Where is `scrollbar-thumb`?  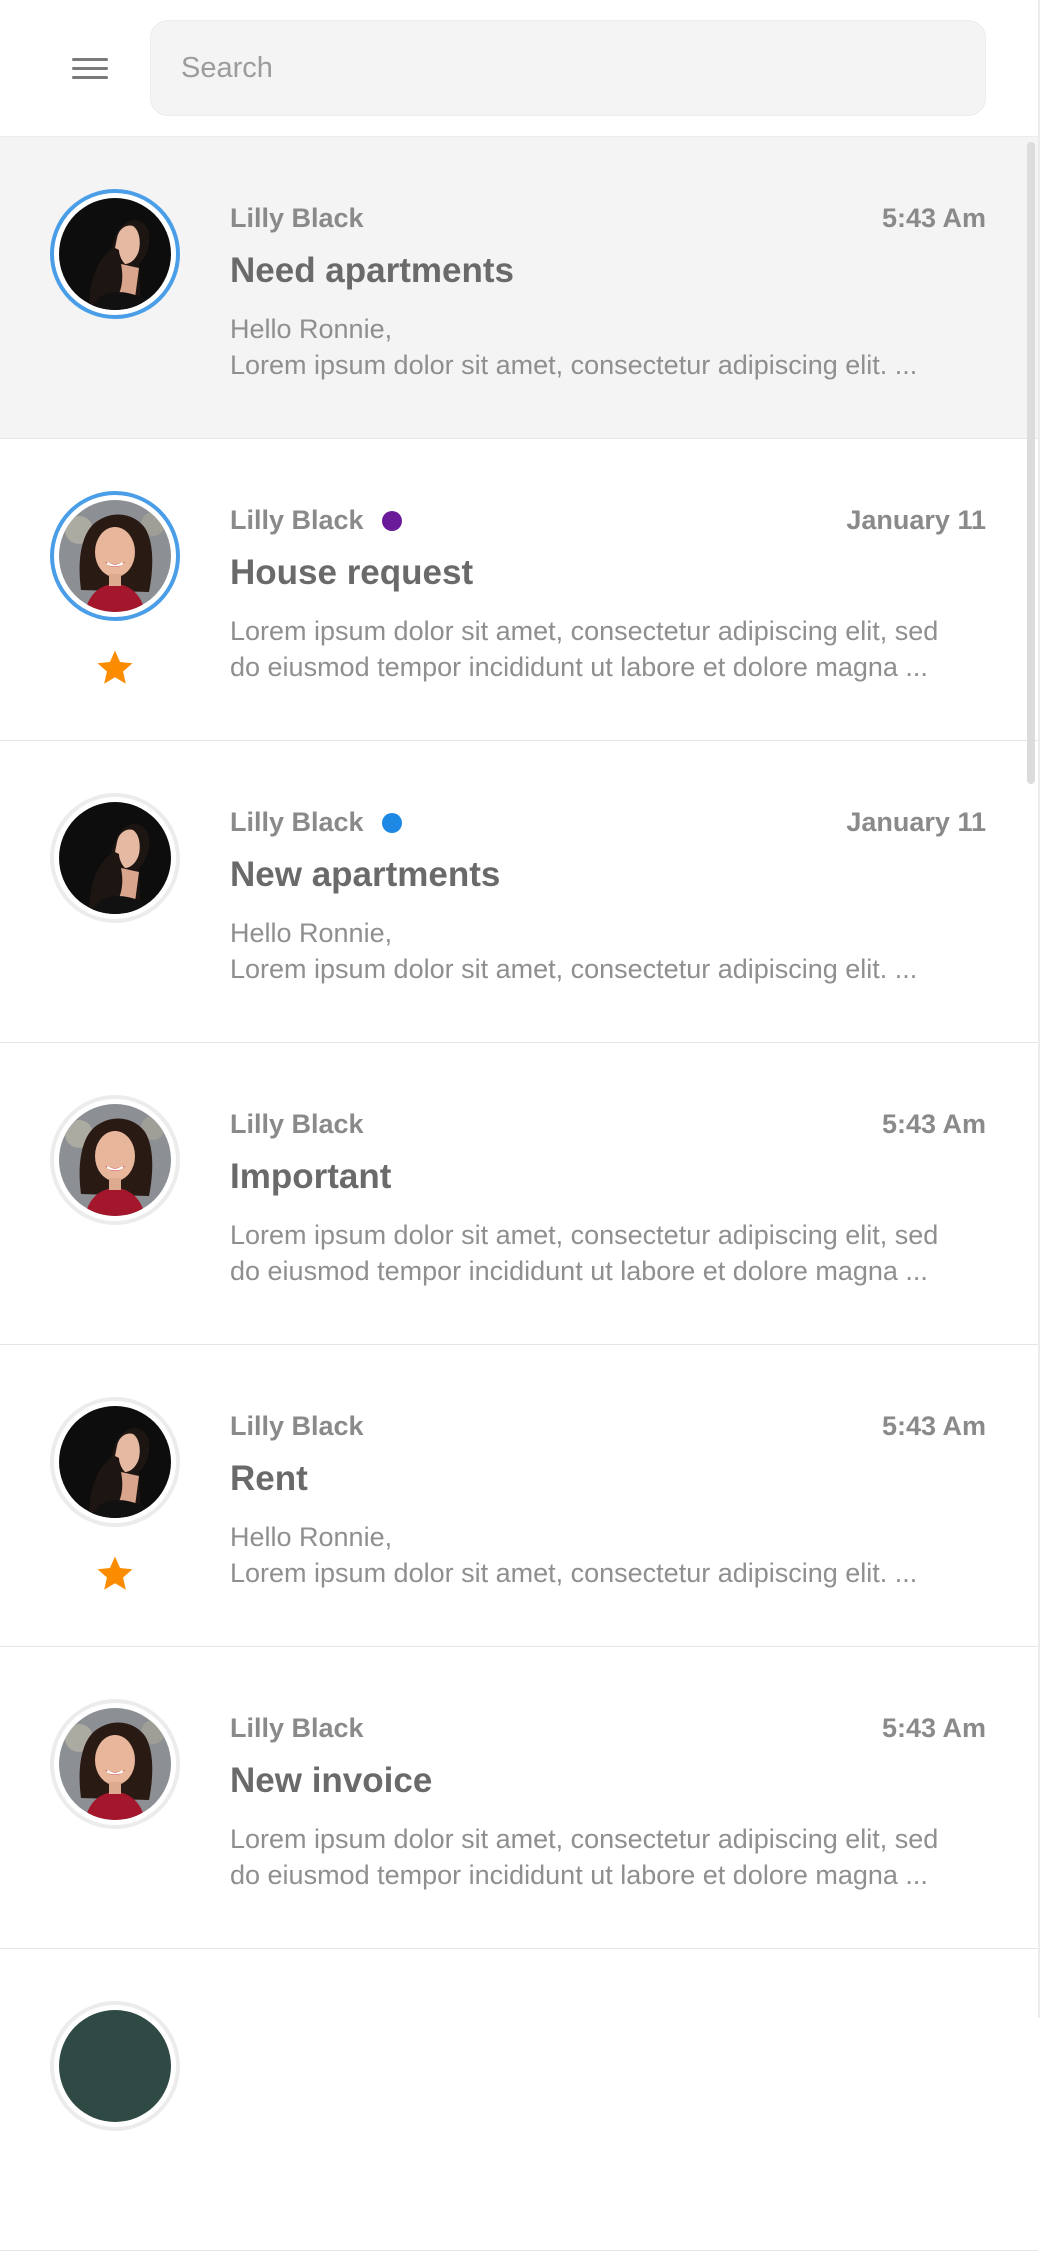
scrollbar-thumb is located at coordinates (1031, 463).